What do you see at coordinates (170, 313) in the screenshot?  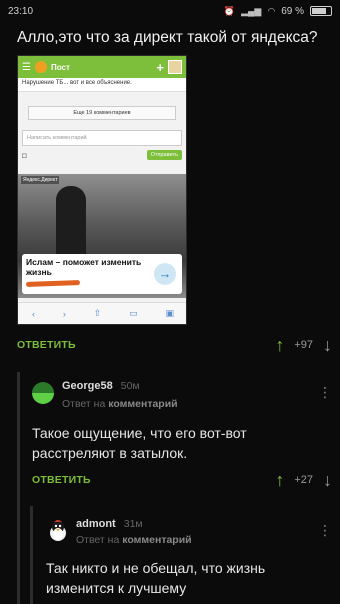 I see `tabs-icon: ▣` at bounding box center [170, 313].